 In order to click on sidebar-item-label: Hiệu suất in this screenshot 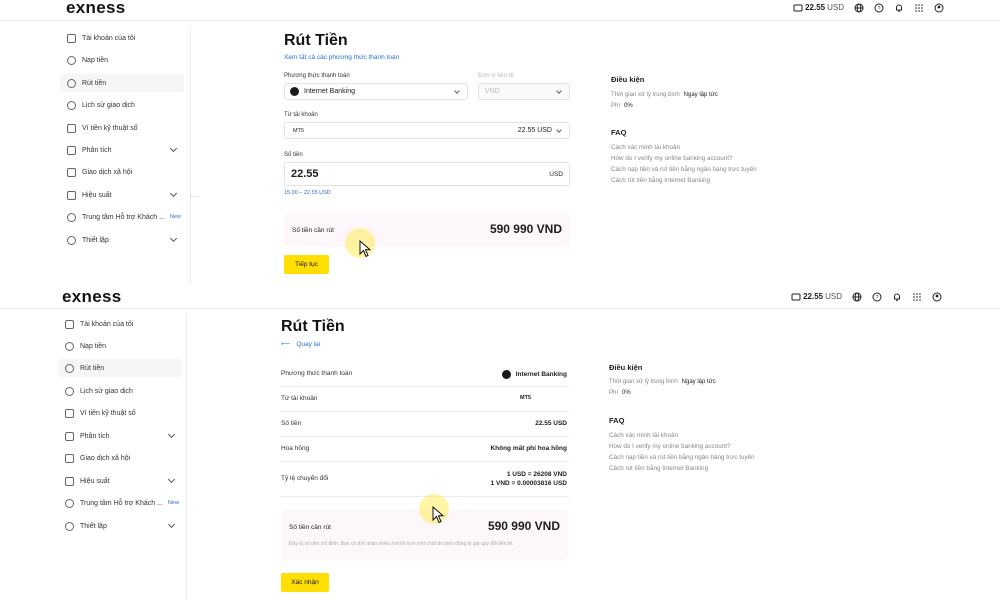, I will do `click(95, 481)`.